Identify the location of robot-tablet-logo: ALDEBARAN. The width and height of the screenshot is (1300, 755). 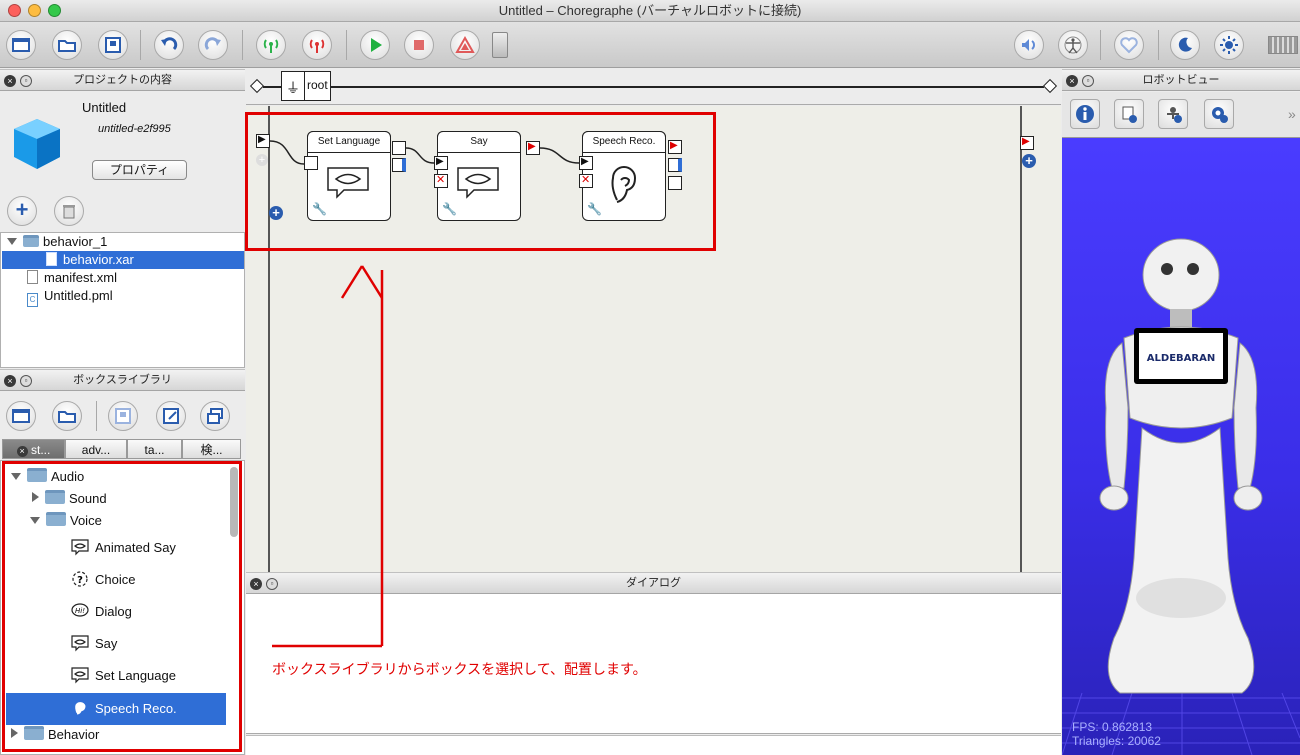
(1181, 358).